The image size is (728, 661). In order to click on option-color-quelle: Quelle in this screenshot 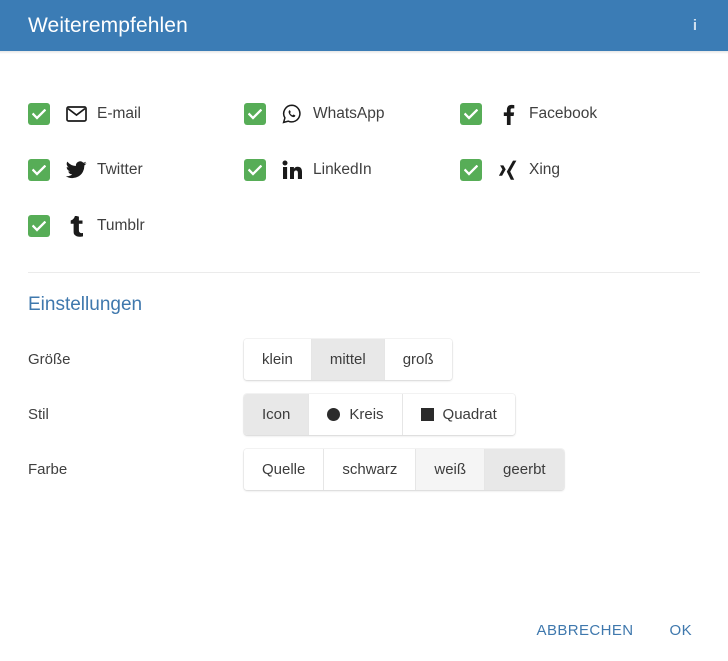, I will do `click(284, 469)`.